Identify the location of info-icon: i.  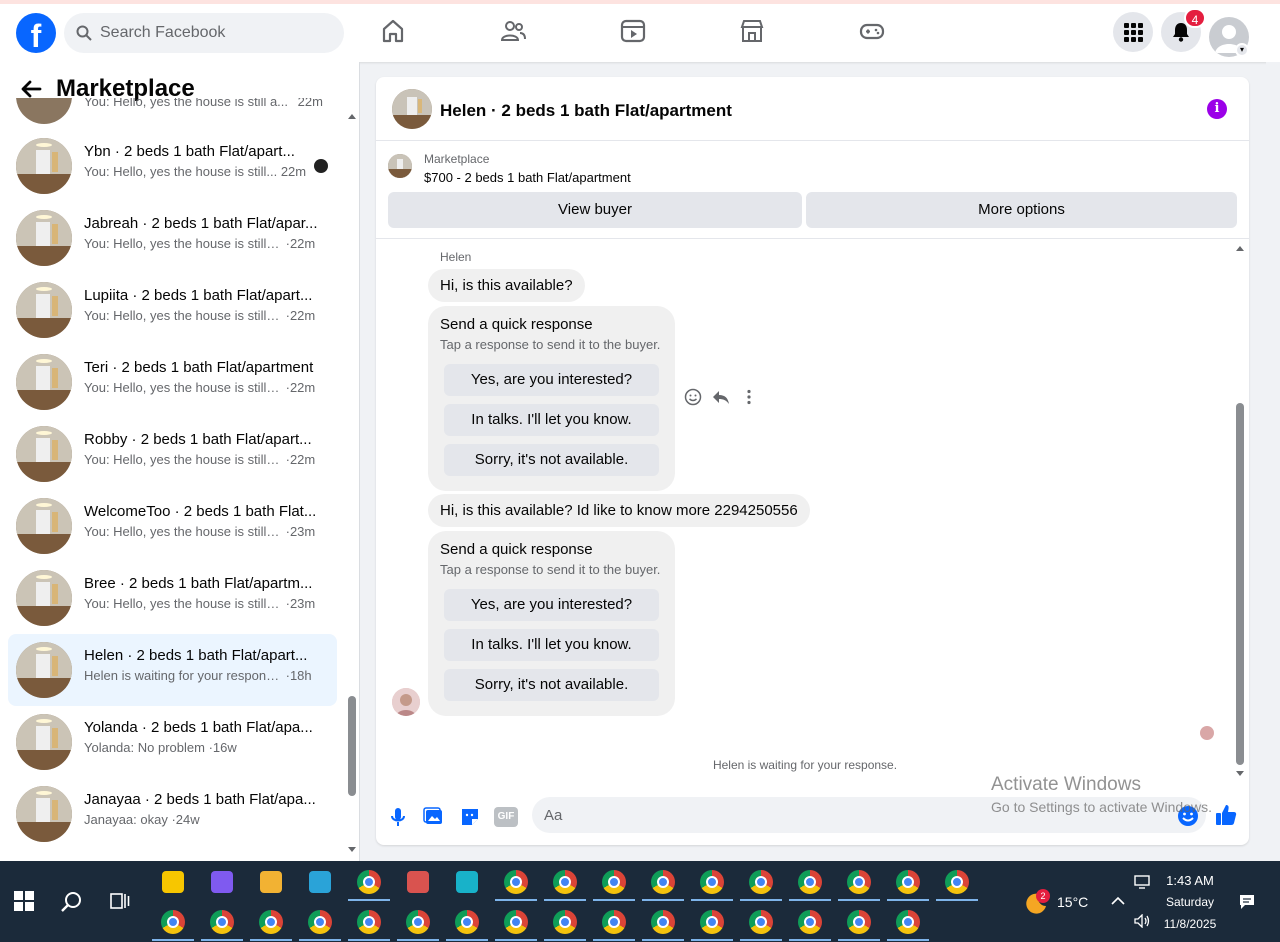
(1217, 109).